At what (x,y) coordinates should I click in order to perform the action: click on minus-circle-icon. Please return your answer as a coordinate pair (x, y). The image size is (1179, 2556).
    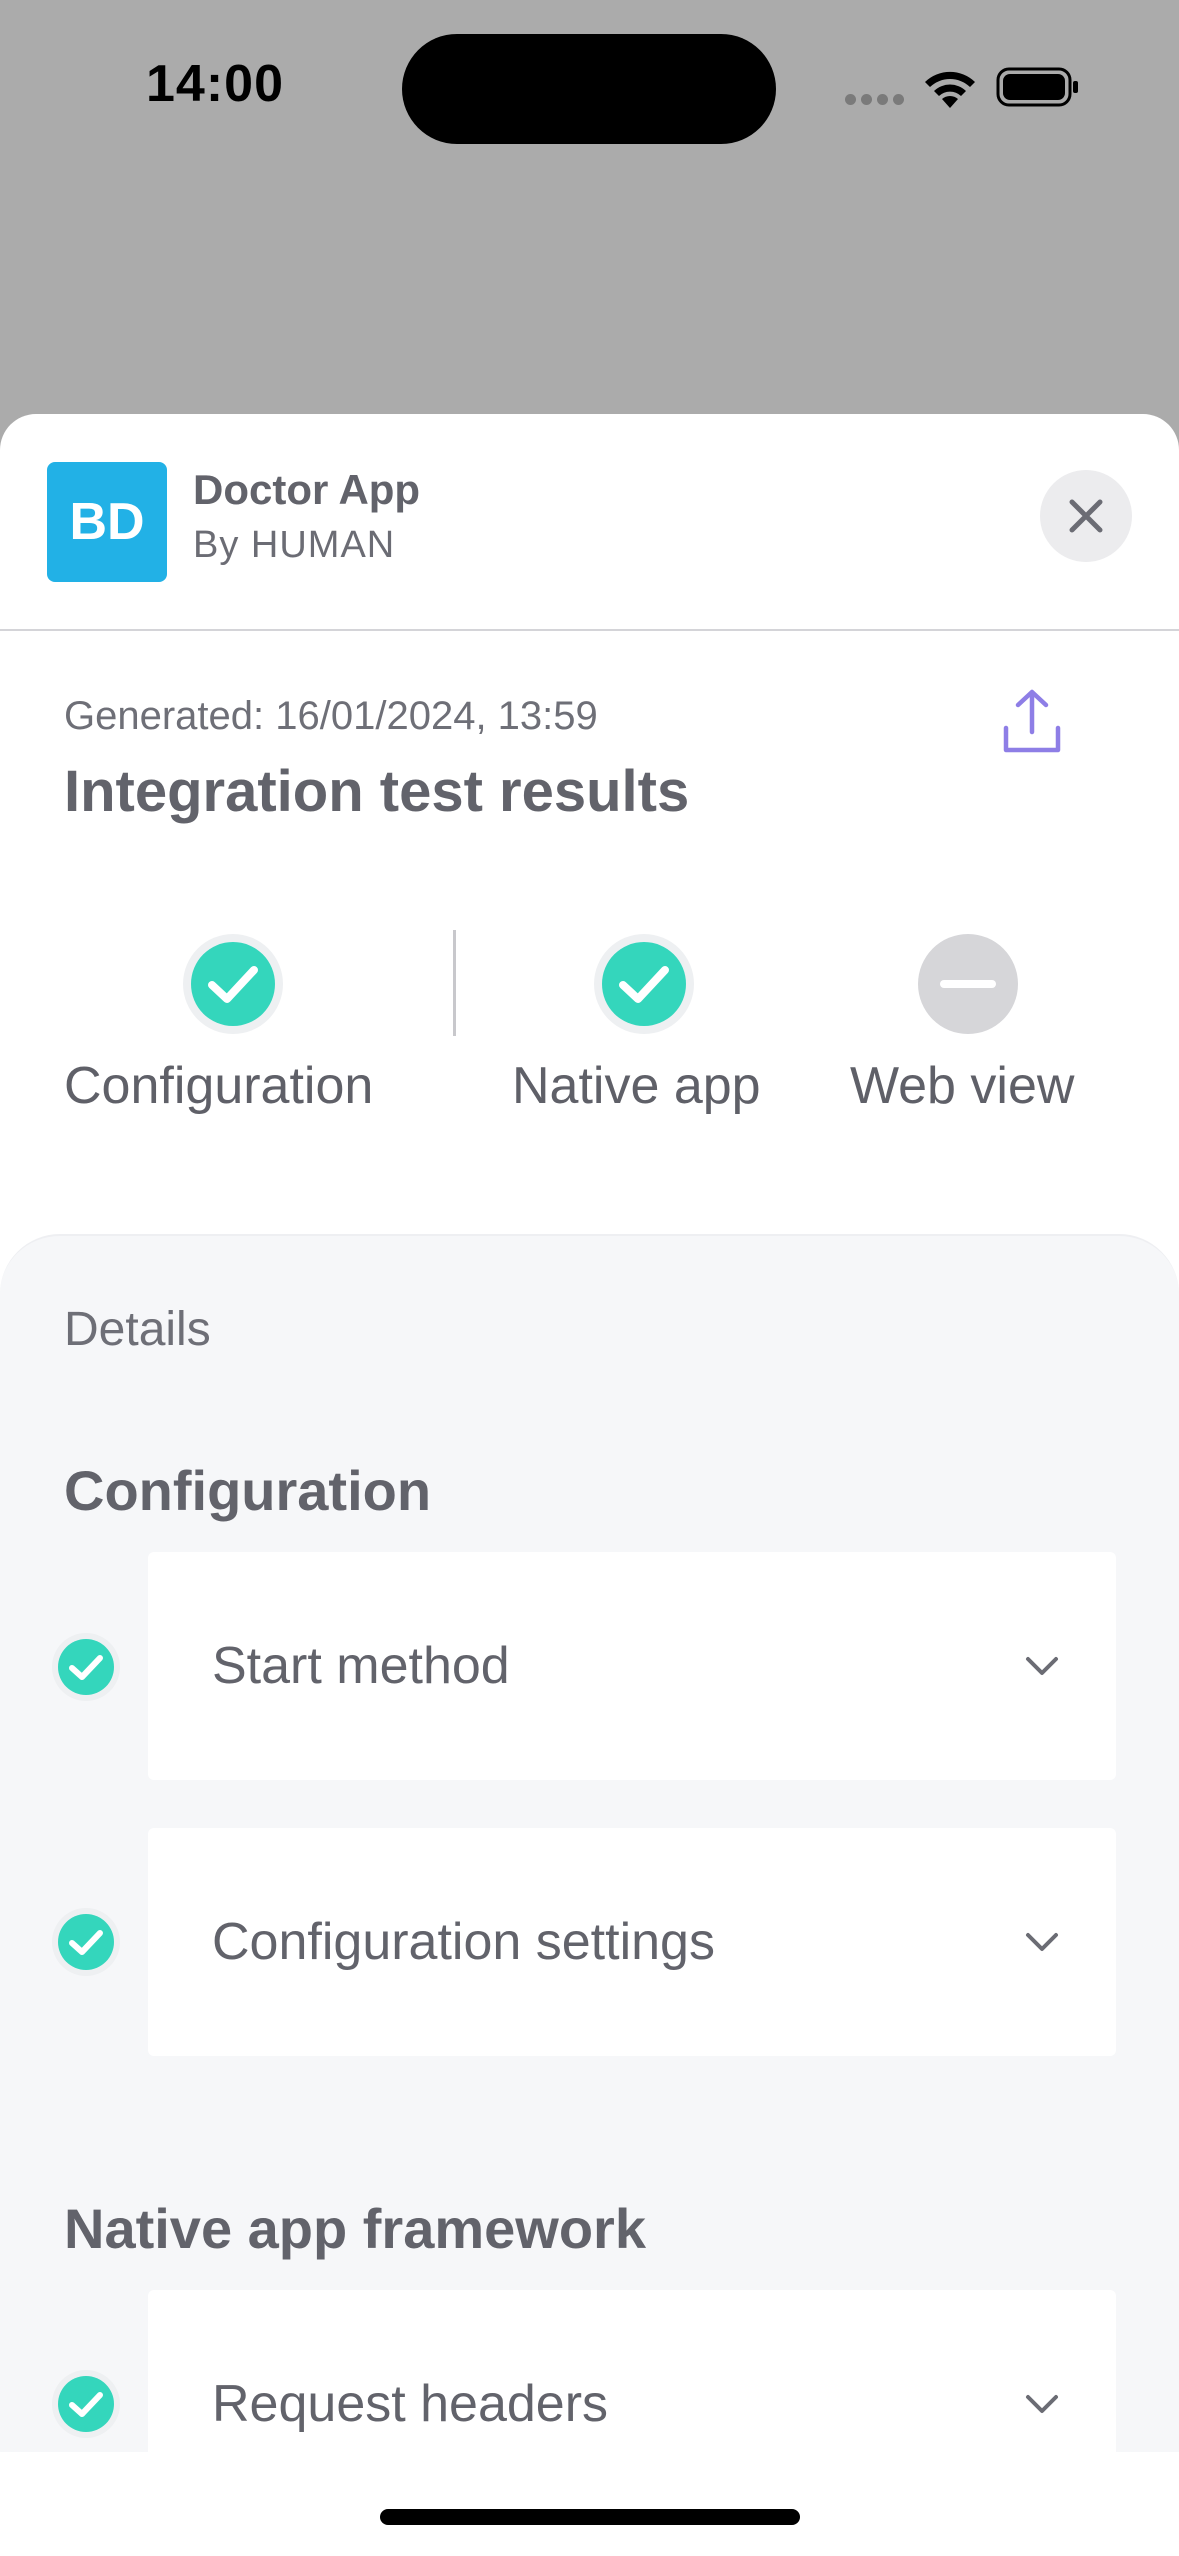
    Looking at the image, I should click on (968, 984).